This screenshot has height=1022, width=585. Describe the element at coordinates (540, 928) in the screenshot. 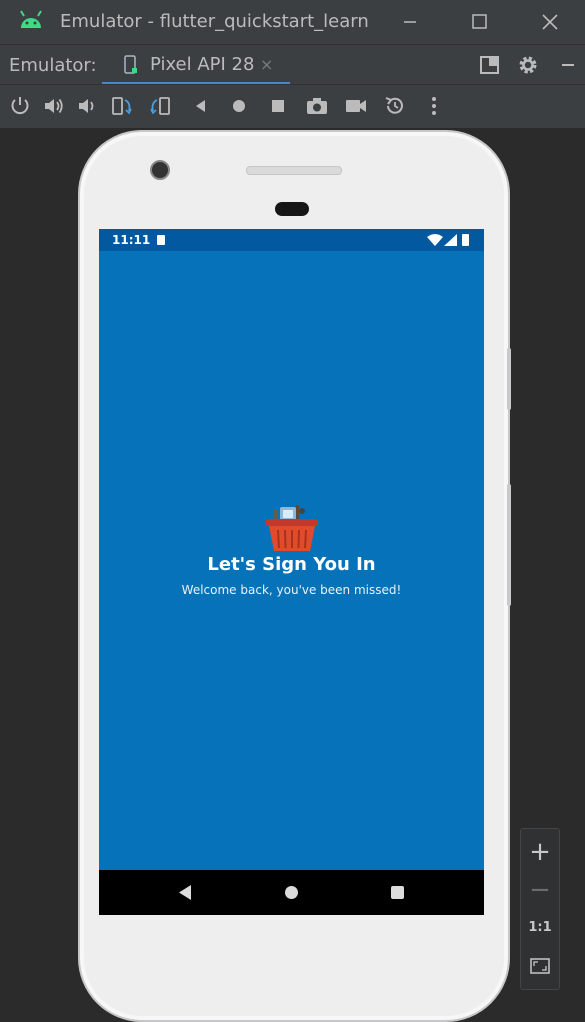

I see `zoom-actual-size-button: 1:1` at that location.